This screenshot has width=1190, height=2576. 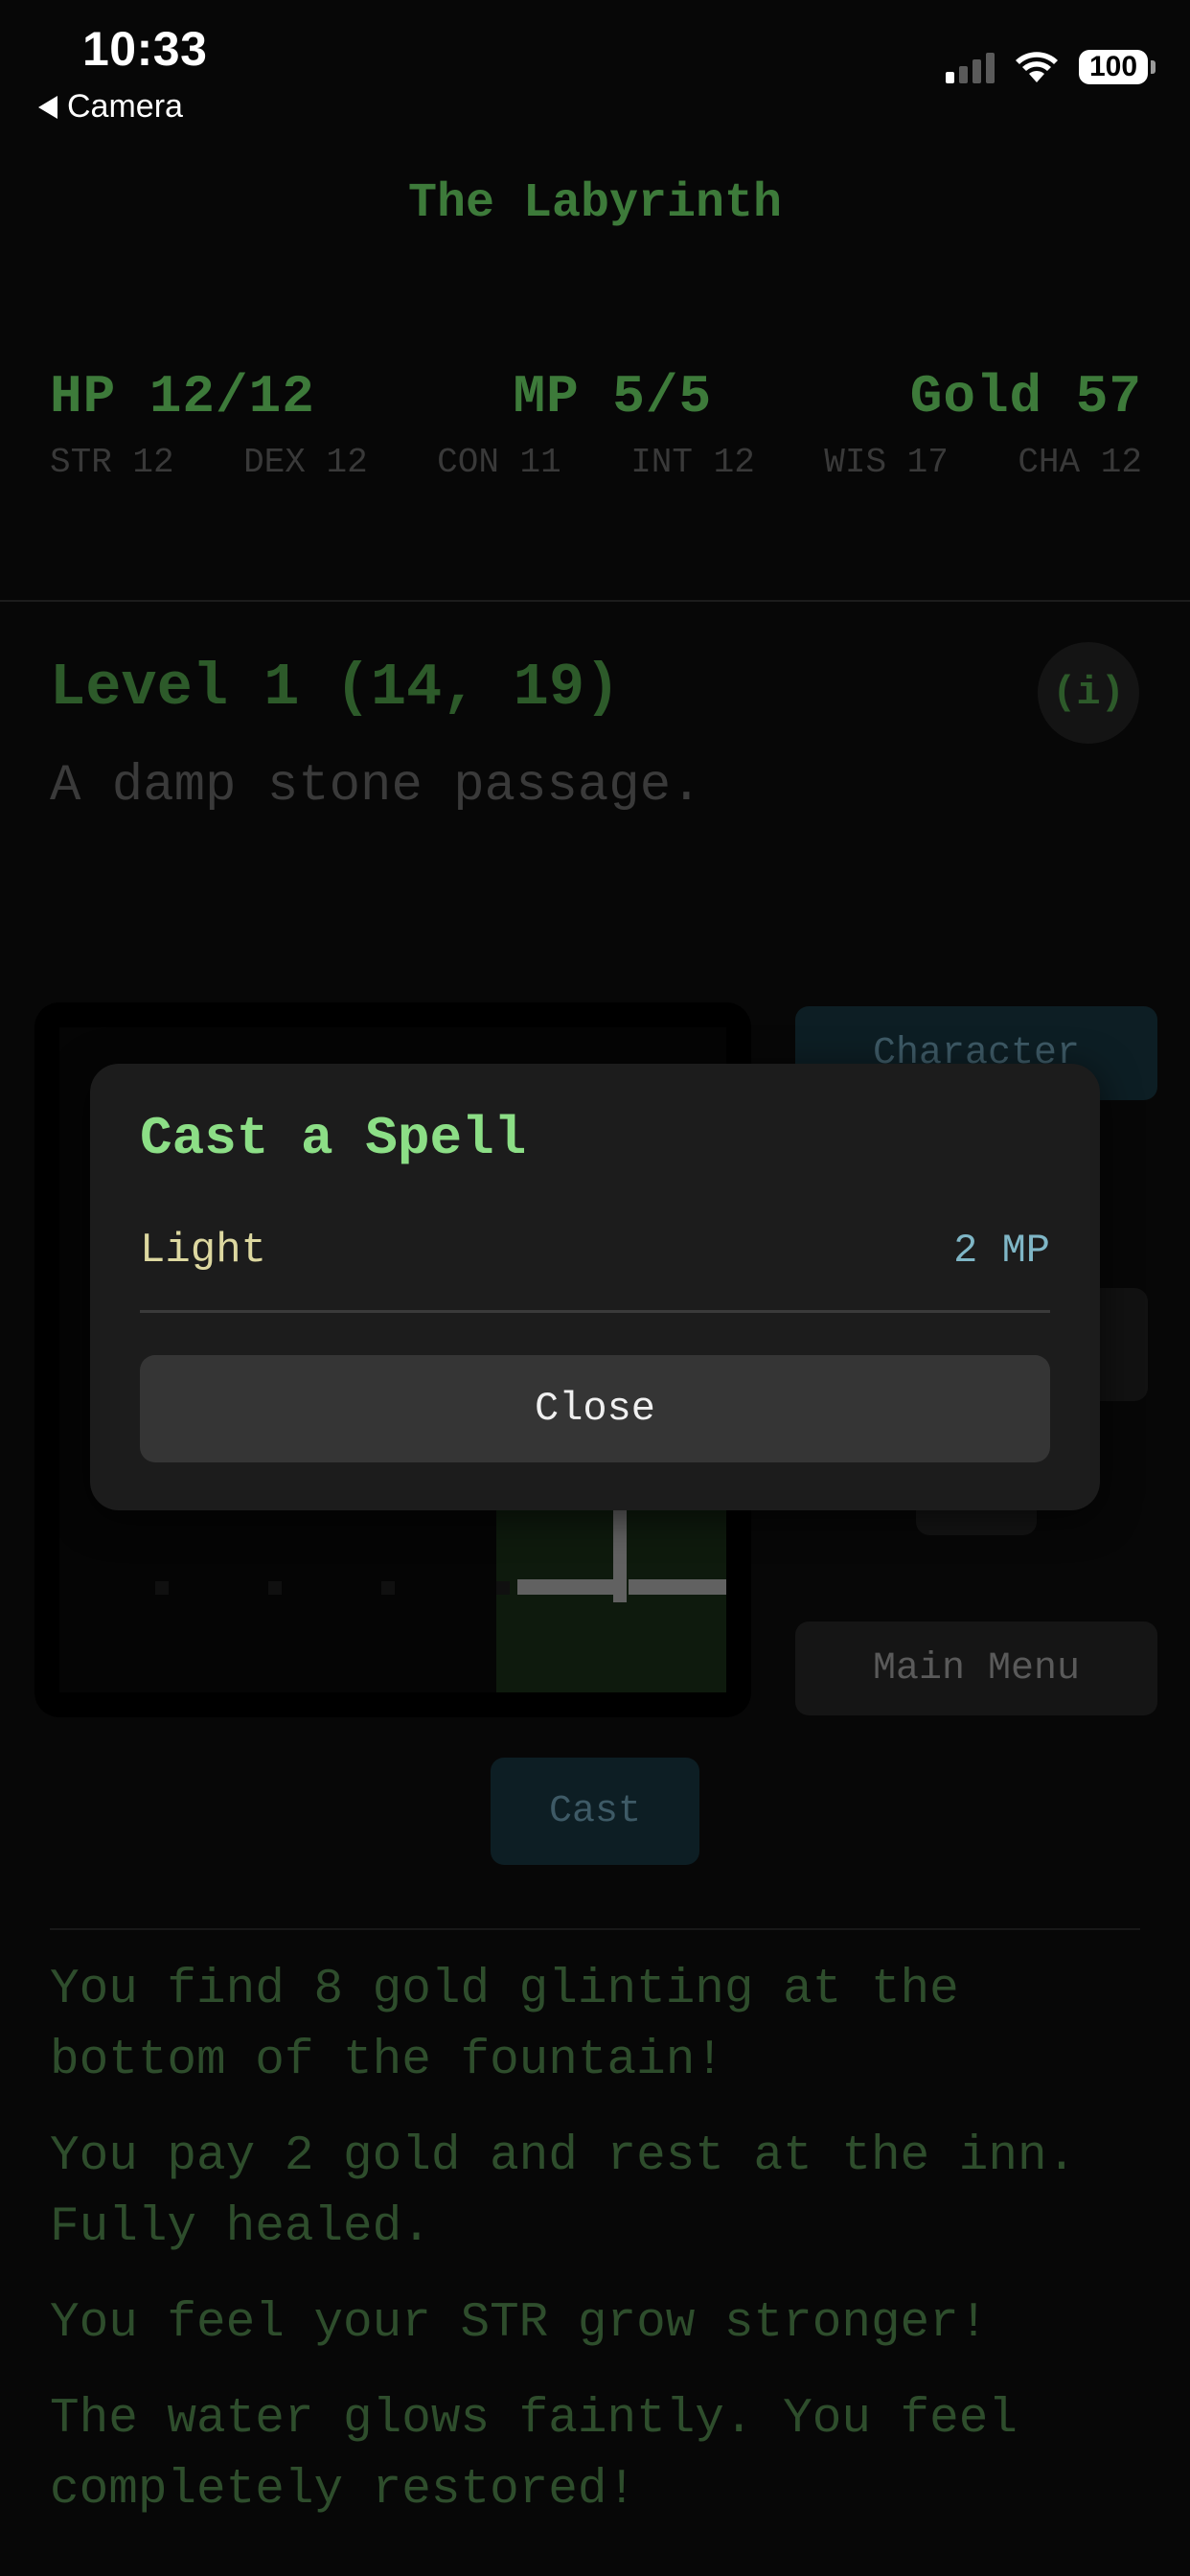 I want to click on log-divider, so click(x=595, y=1929).